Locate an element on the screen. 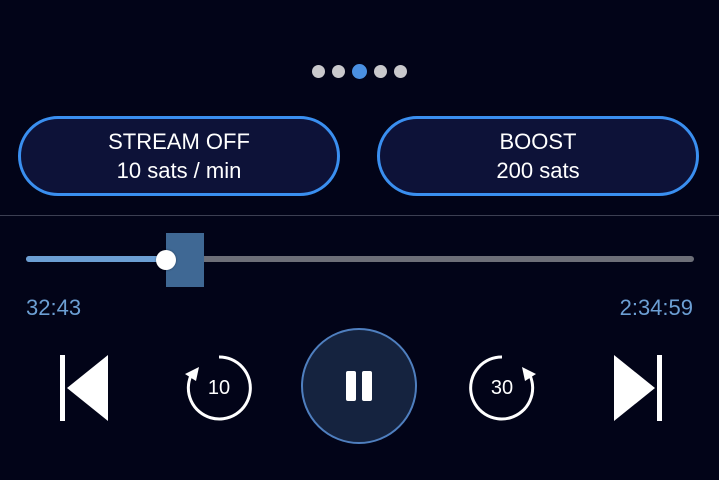  forward-button: 30 is located at coordinates (502, 388).